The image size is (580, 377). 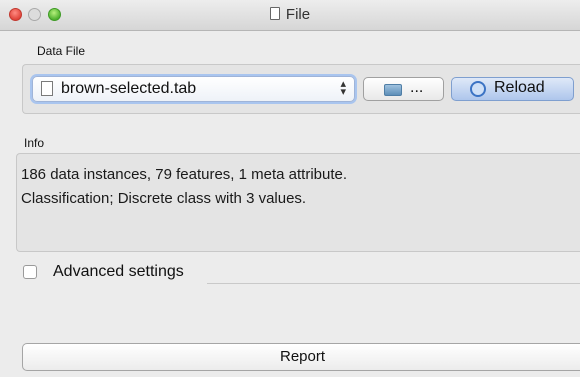 I want to click on document-icon, so click(x=274, y=13).